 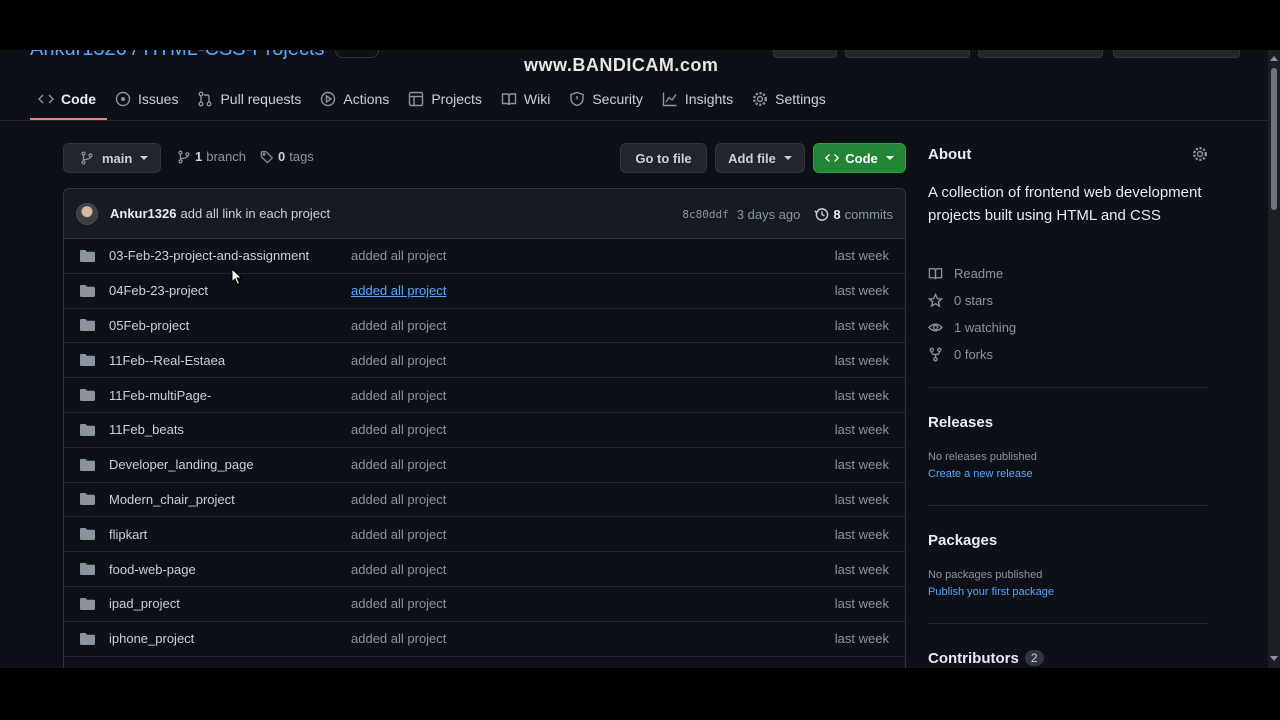 What do you see at coordinates (800, 99) in the screenshot?
I see `tab-label: Settings` at bounding box center [800, 99].